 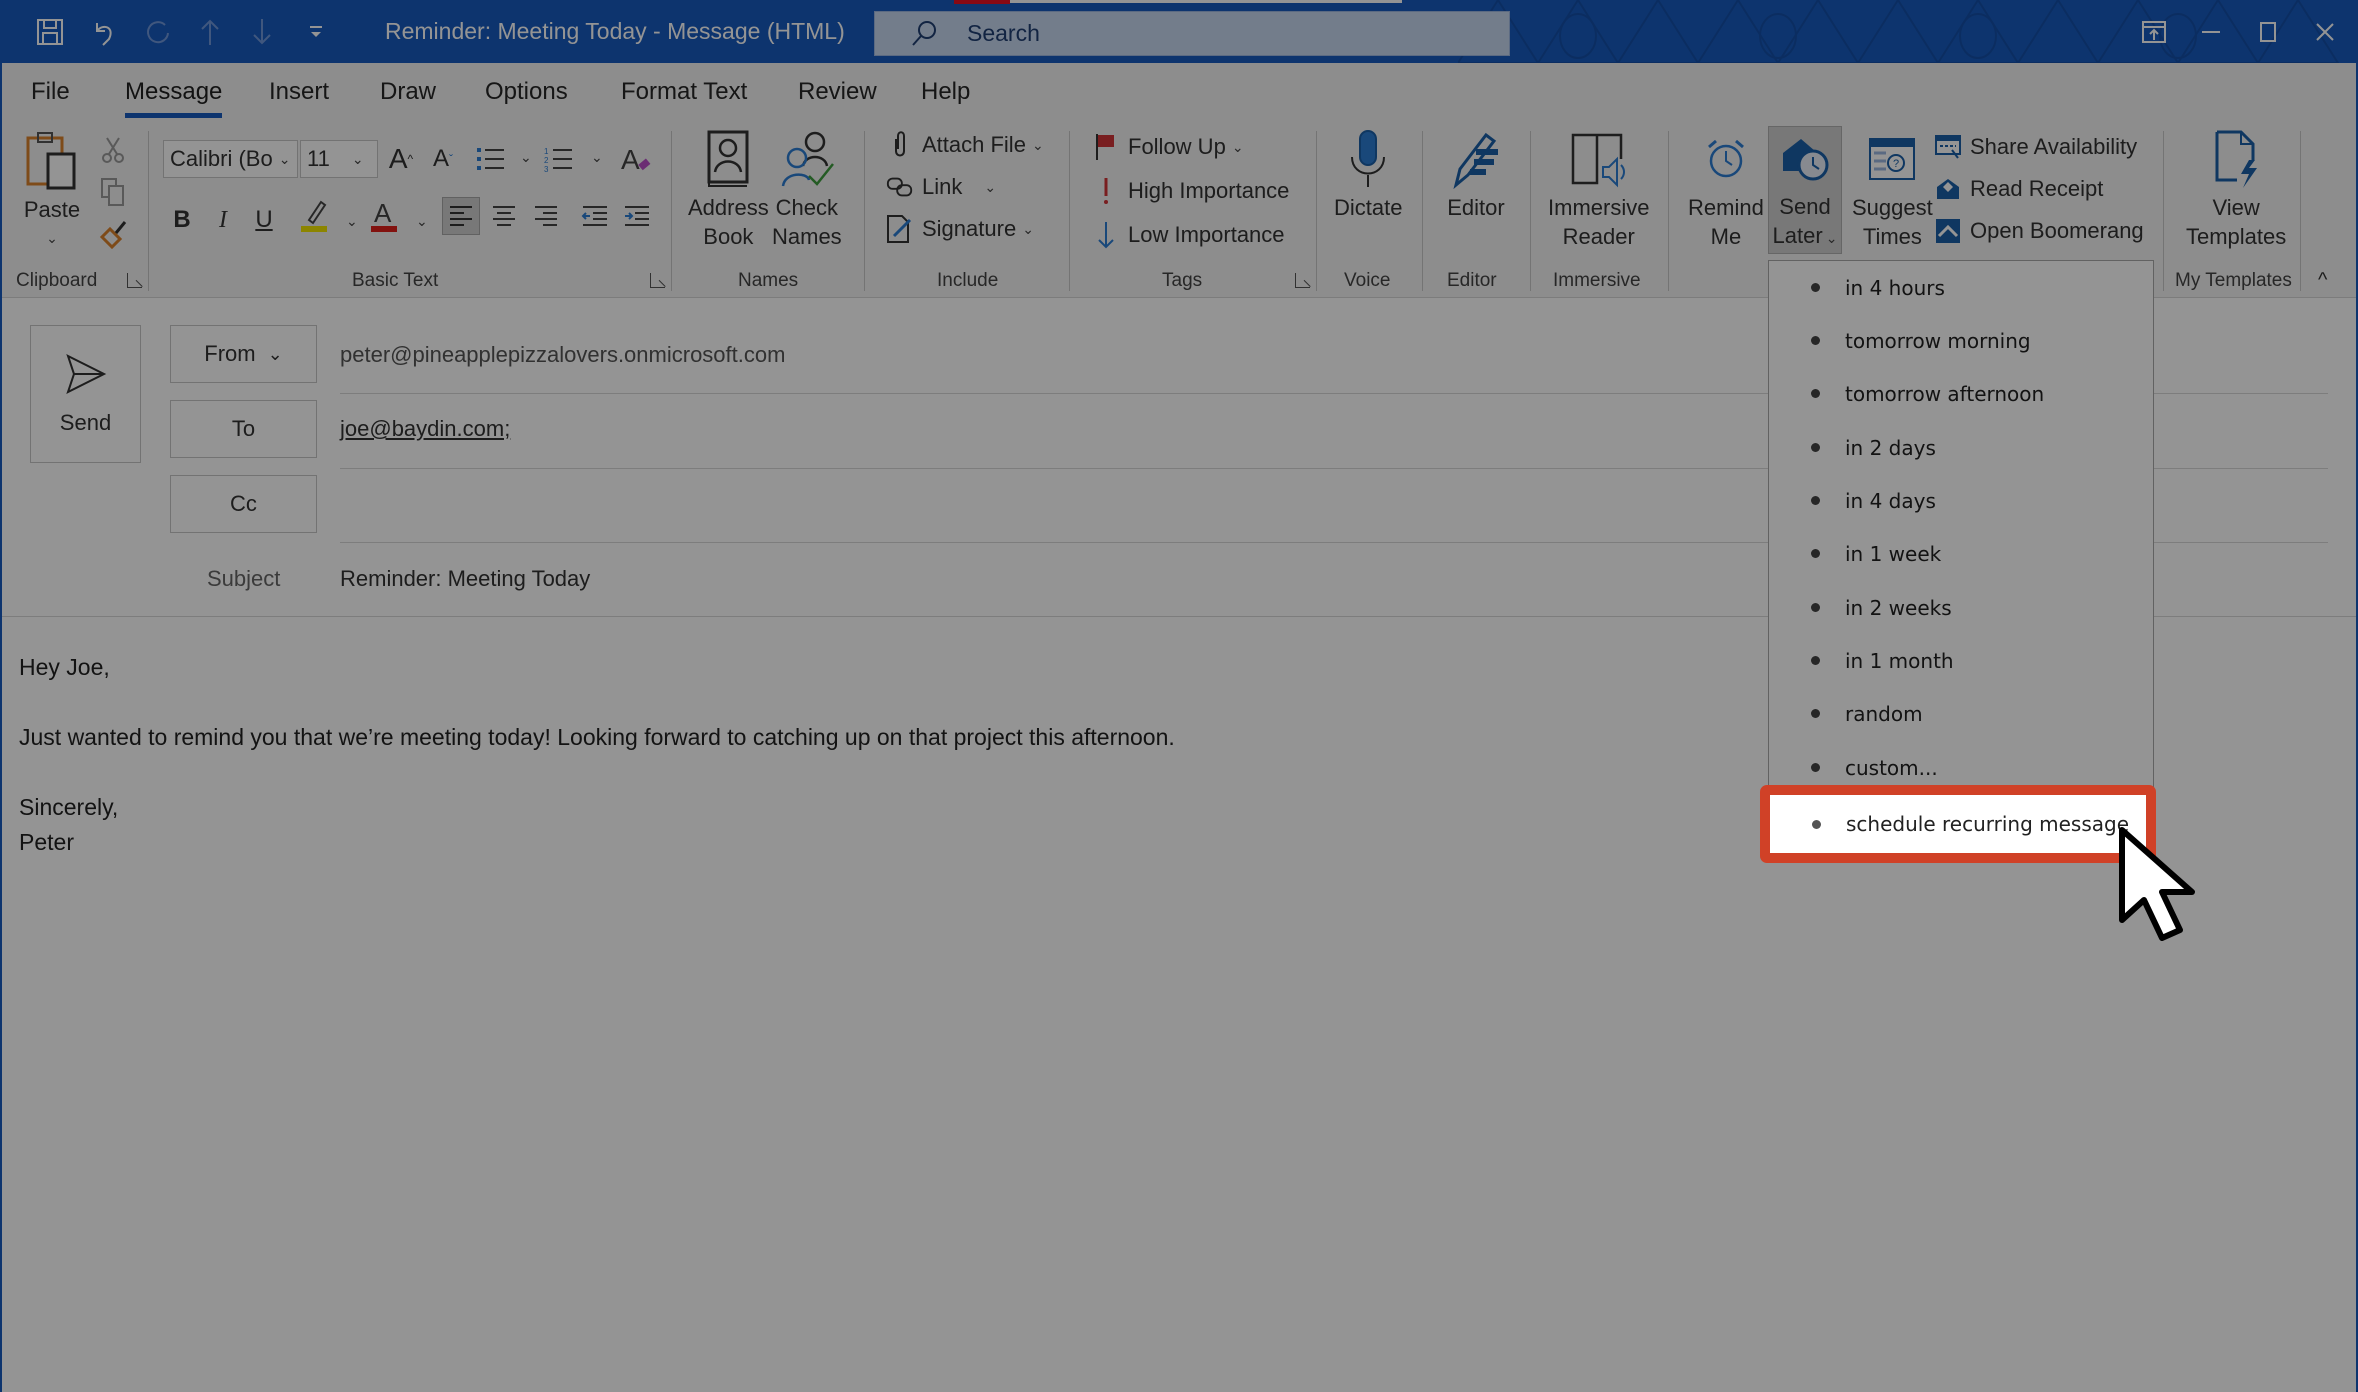 I want to click on read-receipt-button: Read Receipt, so click(x=2018, y=189).